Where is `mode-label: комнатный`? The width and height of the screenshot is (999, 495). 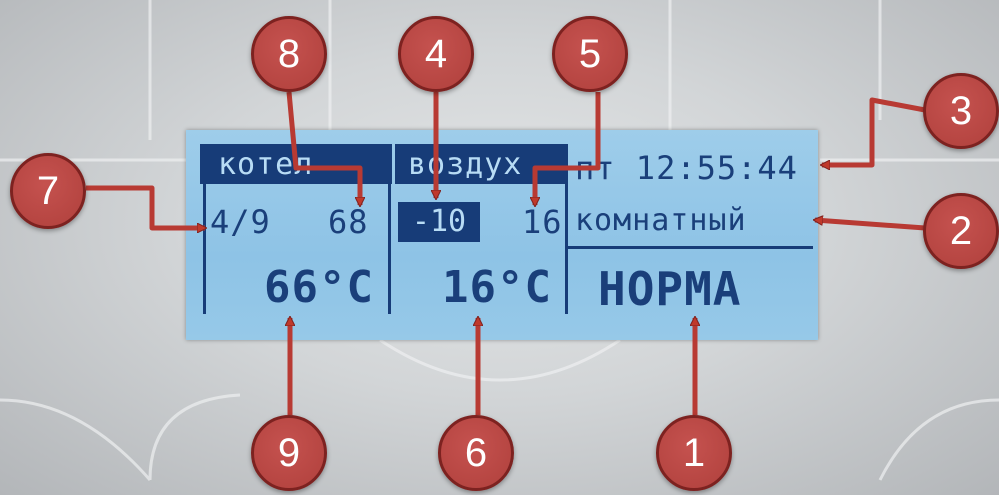
mode-label: комнатный is located at coordinates (661, 220).